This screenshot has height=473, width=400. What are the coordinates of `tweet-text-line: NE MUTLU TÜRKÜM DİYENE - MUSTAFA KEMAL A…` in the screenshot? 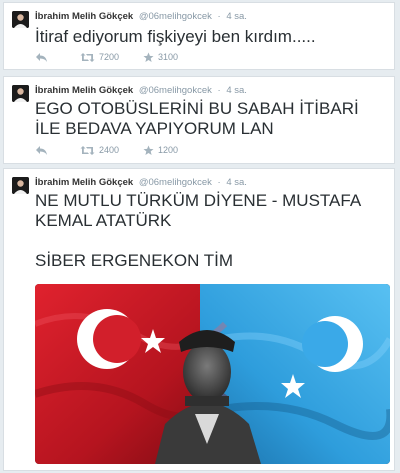 It's located at (198, 210).